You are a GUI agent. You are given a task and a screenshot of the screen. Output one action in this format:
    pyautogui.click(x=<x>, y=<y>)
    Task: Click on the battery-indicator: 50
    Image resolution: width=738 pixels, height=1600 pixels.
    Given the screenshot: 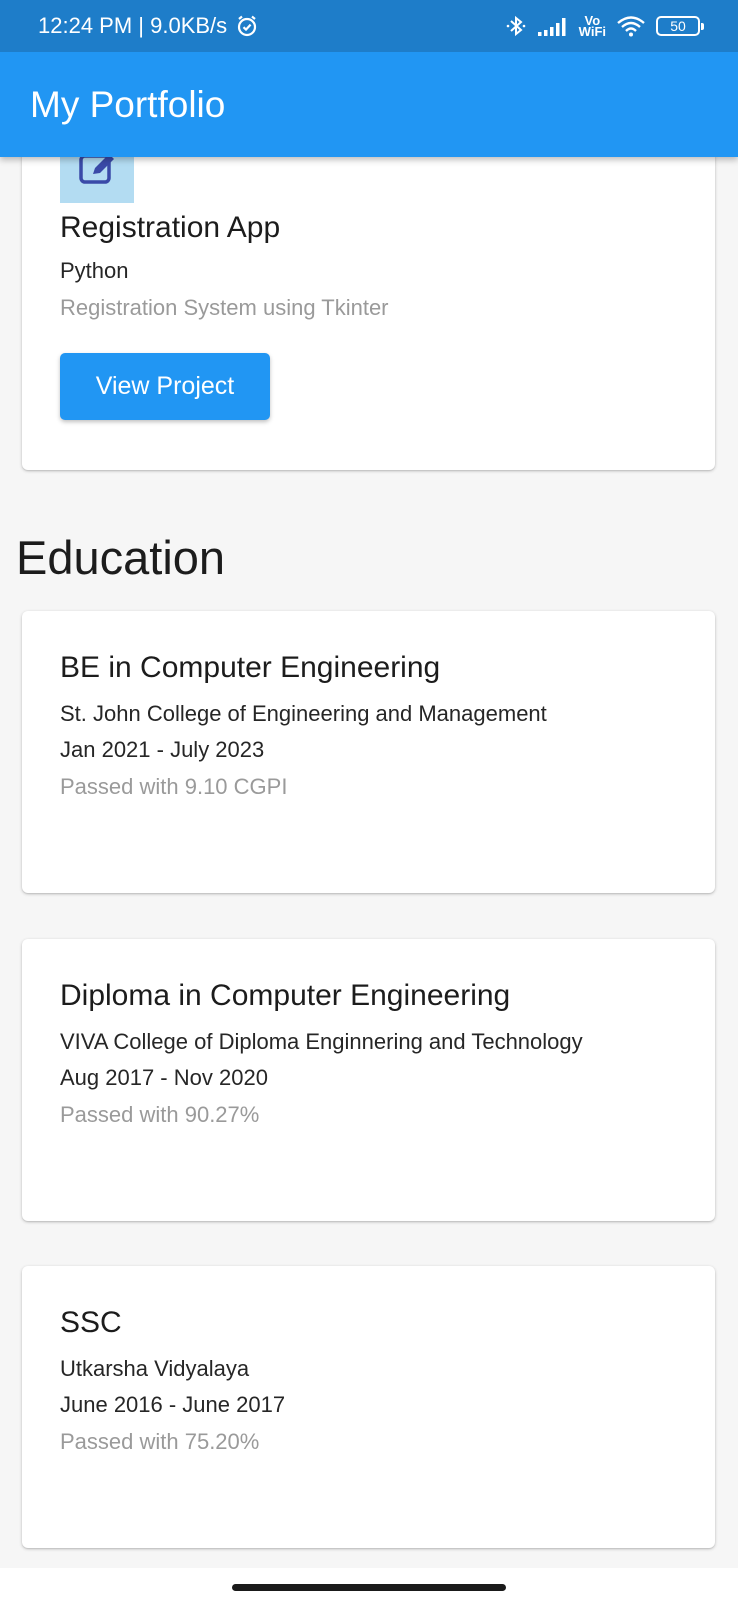 What is the action you would take?
    pyautogui.click(x=680, y=26)
    